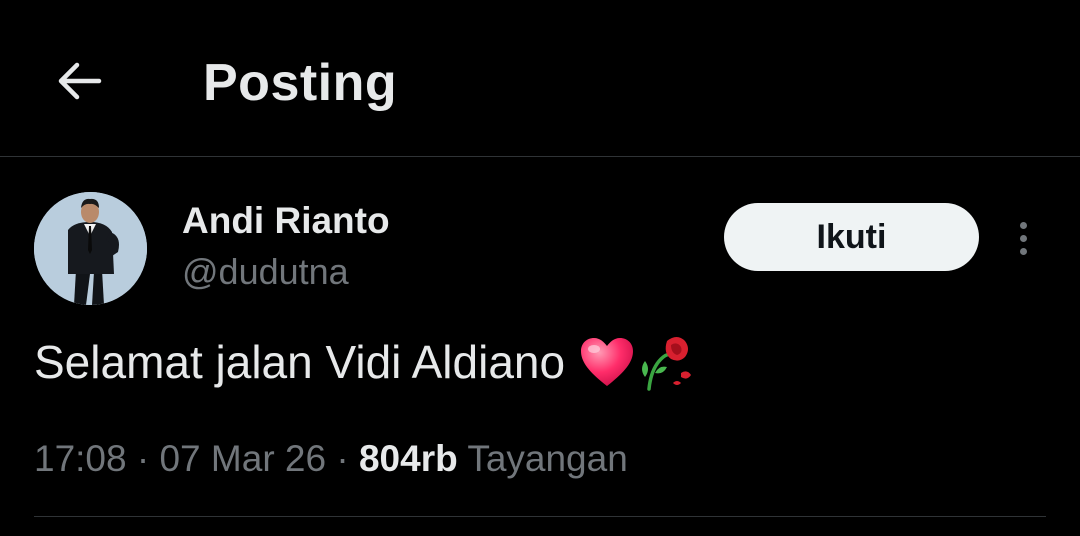 This screenshot has width=1080, height=536. Describe the element at coordinates (286, 221) in the screenshot. I see `author-display-name: Andi Rianto` at that location.